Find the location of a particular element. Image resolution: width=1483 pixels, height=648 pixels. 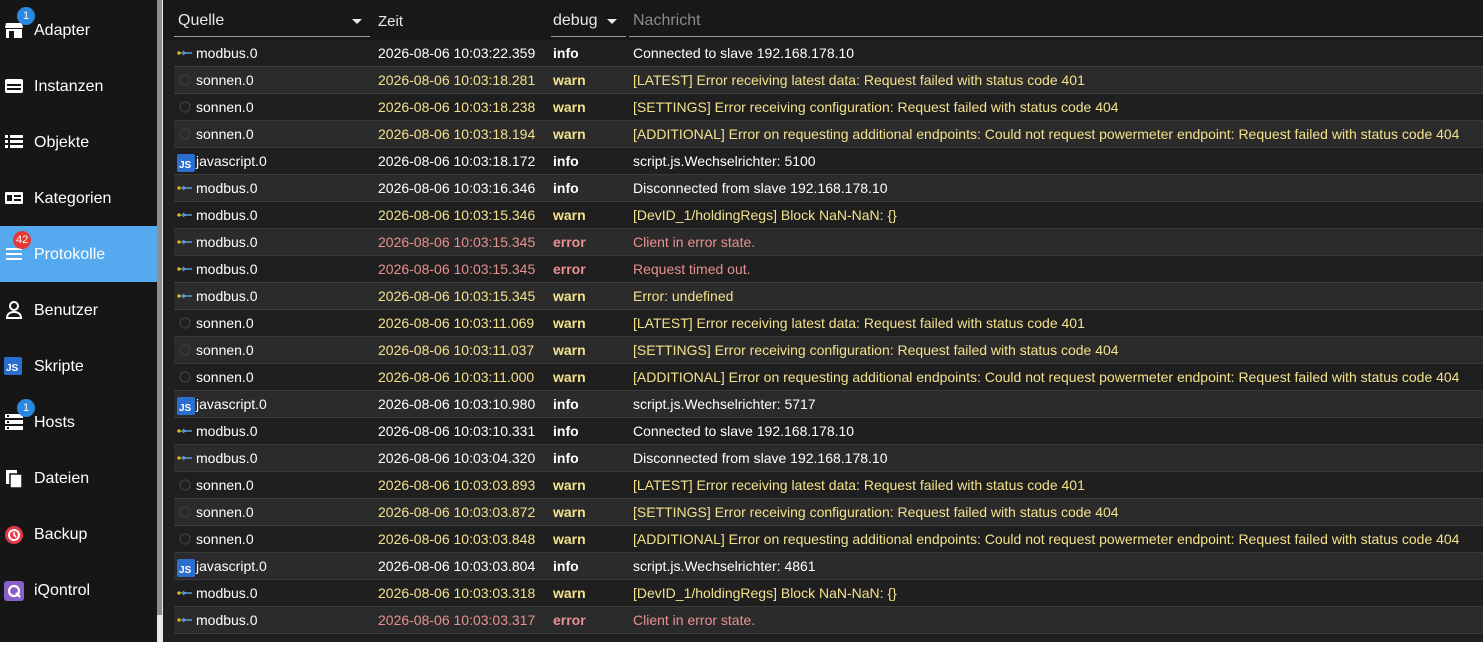

backup-icon is located at coordinates (14, 534).